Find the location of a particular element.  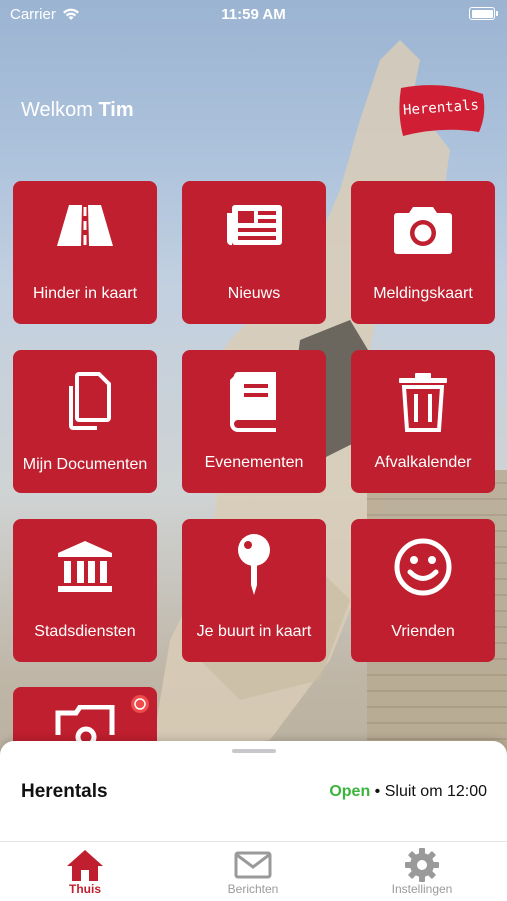

photo-icon is located at coordinates (85, 725).